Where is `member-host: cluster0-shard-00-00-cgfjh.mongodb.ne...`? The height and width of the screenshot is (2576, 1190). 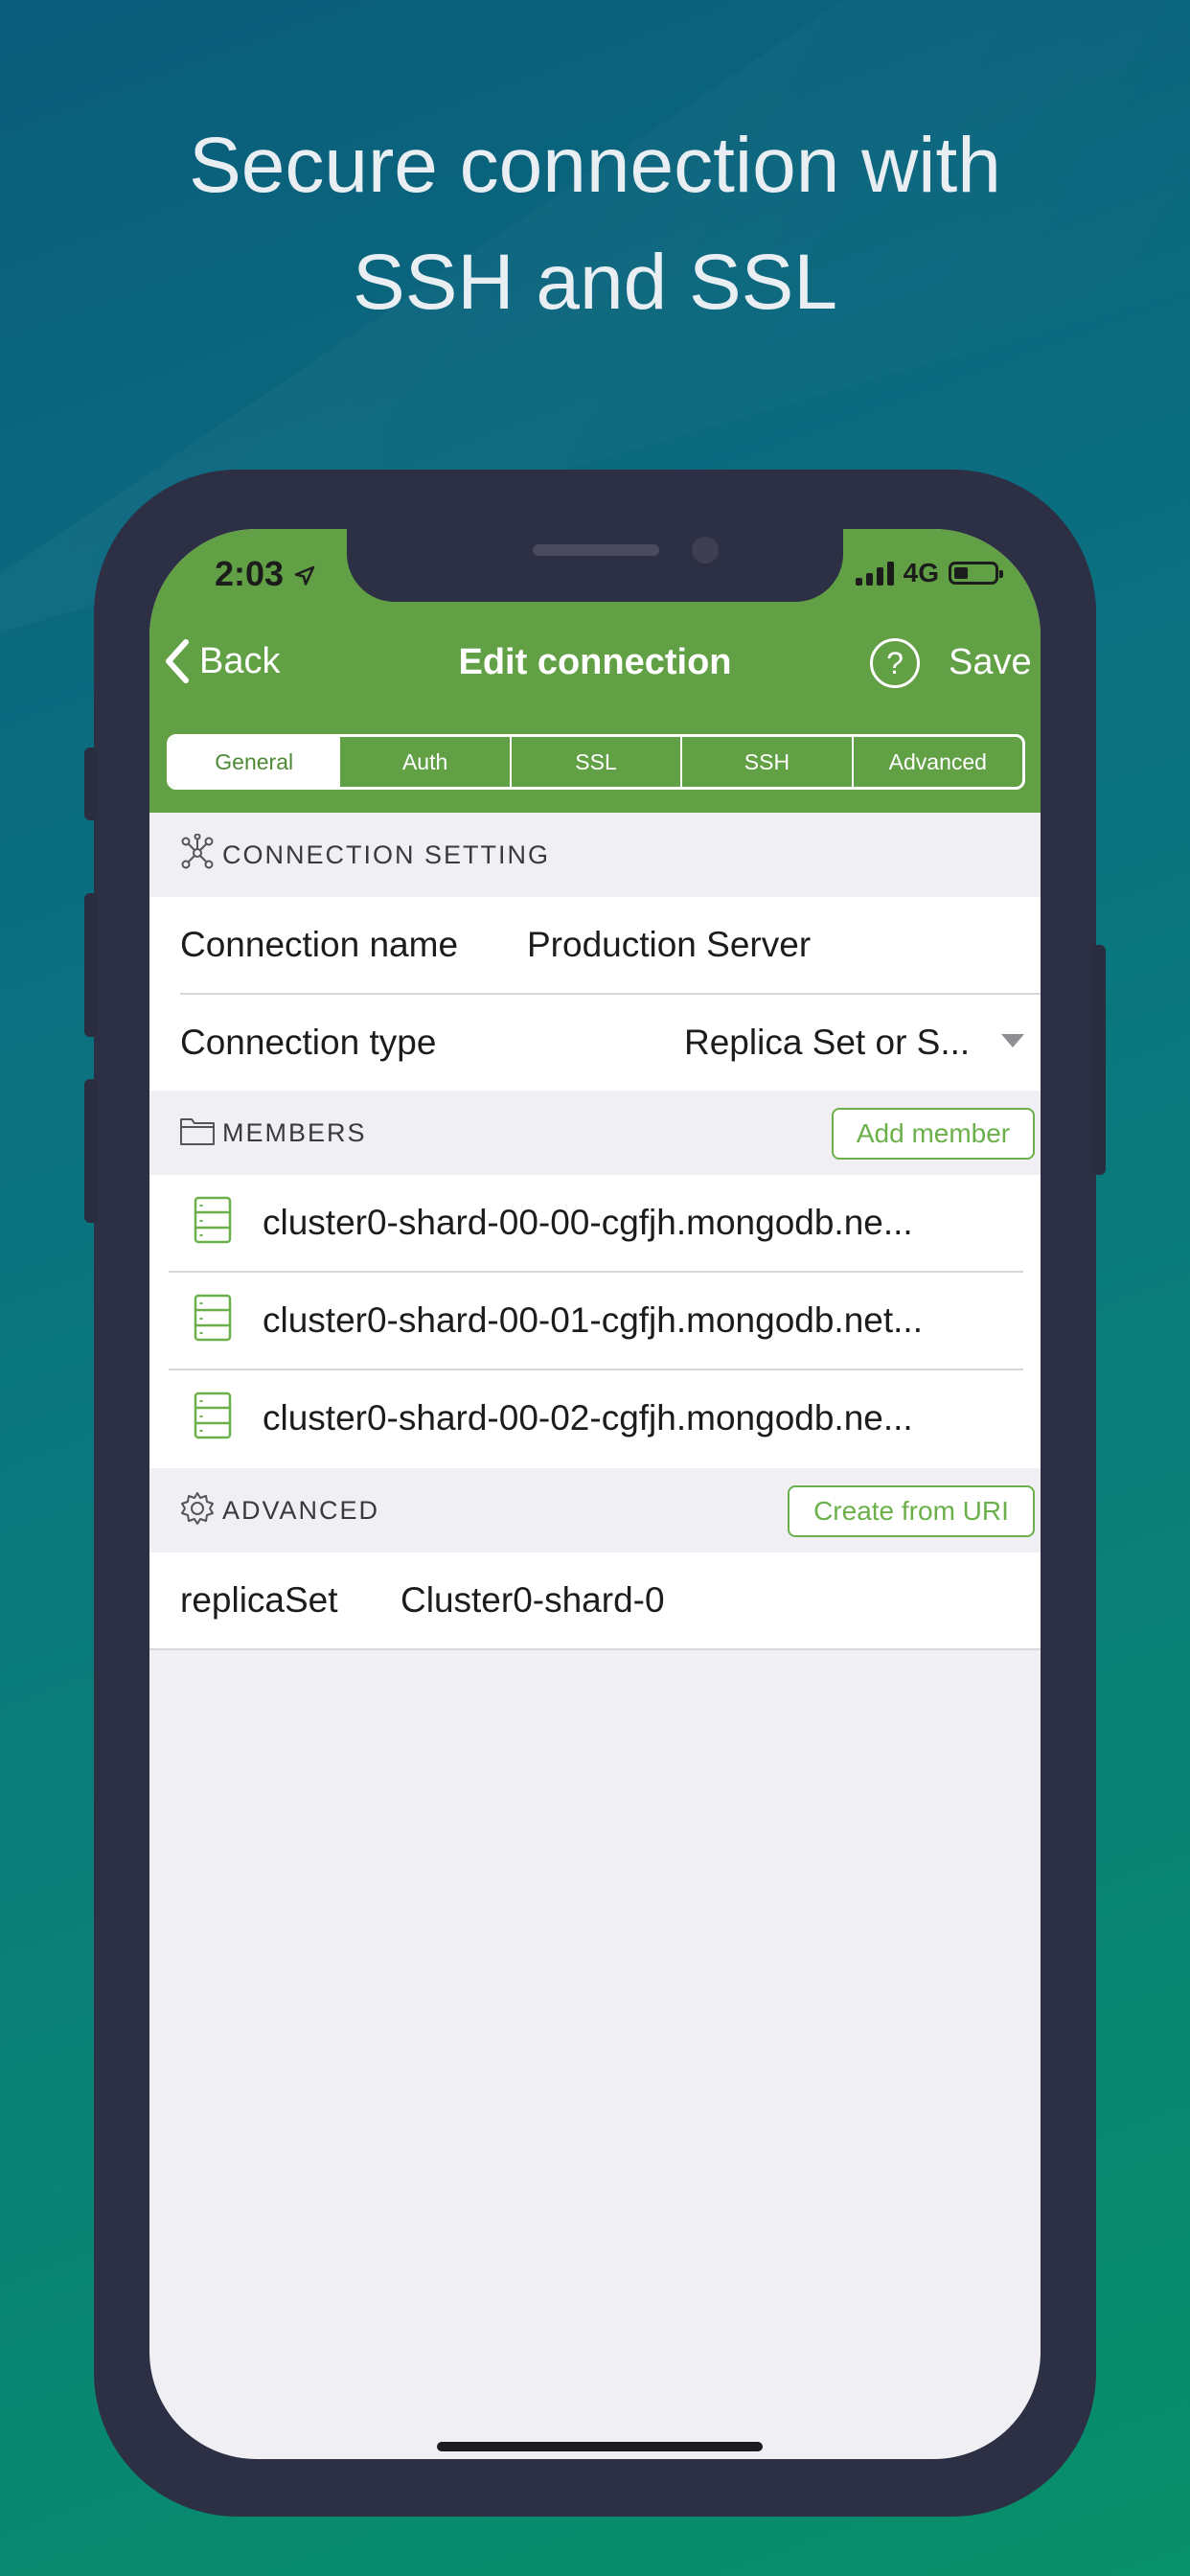
member-host: cluster0-shard-00-00-cgfjh.mongodb.ne... is located at coordinates (588, 1222).